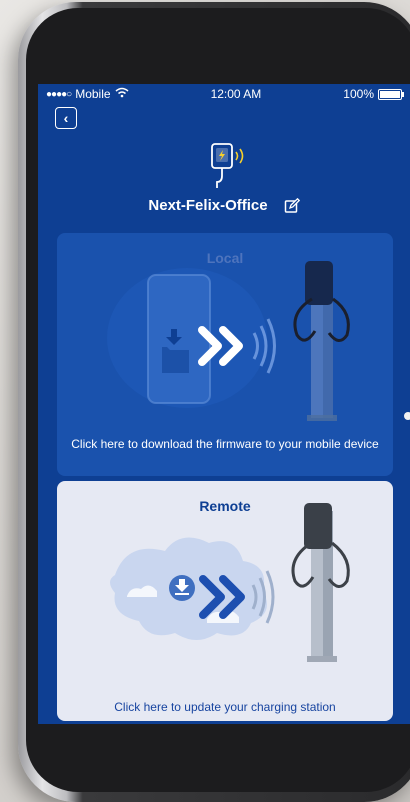  I want to click on status-bar: ●●●●○ Mobile 12:00 AM 100%, so click(224, 94).